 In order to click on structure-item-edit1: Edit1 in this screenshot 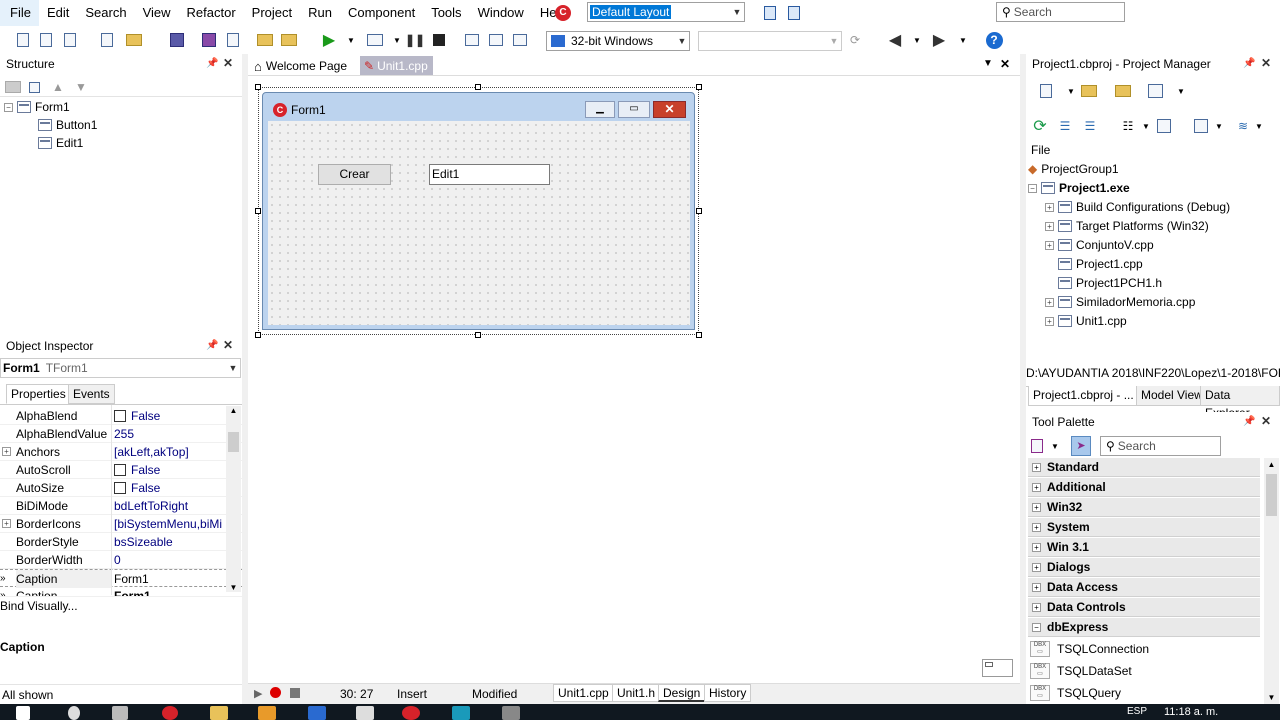, I will do `click(60, 143)`.